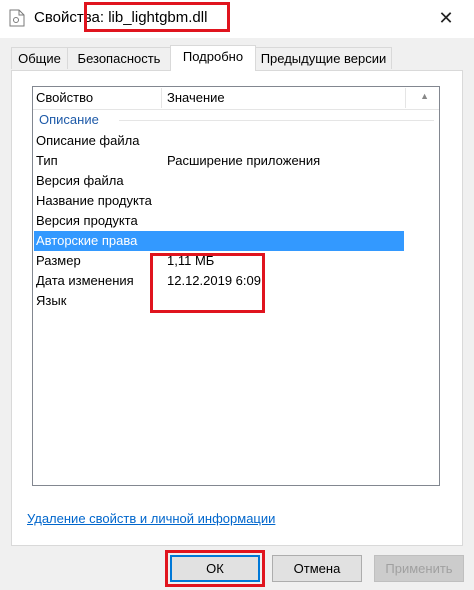 This screenshot has width=474, height=590. I want to click on file-icon, so click(17, 18).